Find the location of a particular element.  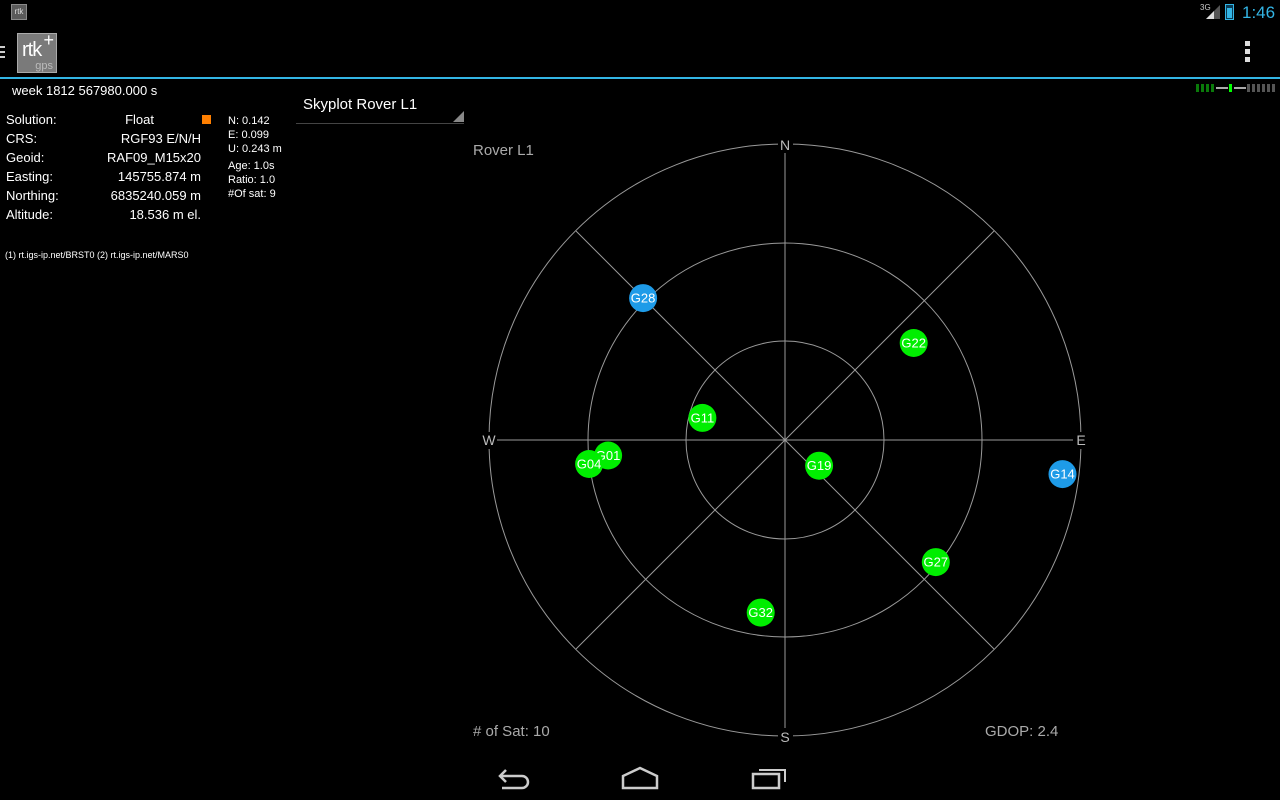

satellite-label: G04 is located at coordinates (589, 464).